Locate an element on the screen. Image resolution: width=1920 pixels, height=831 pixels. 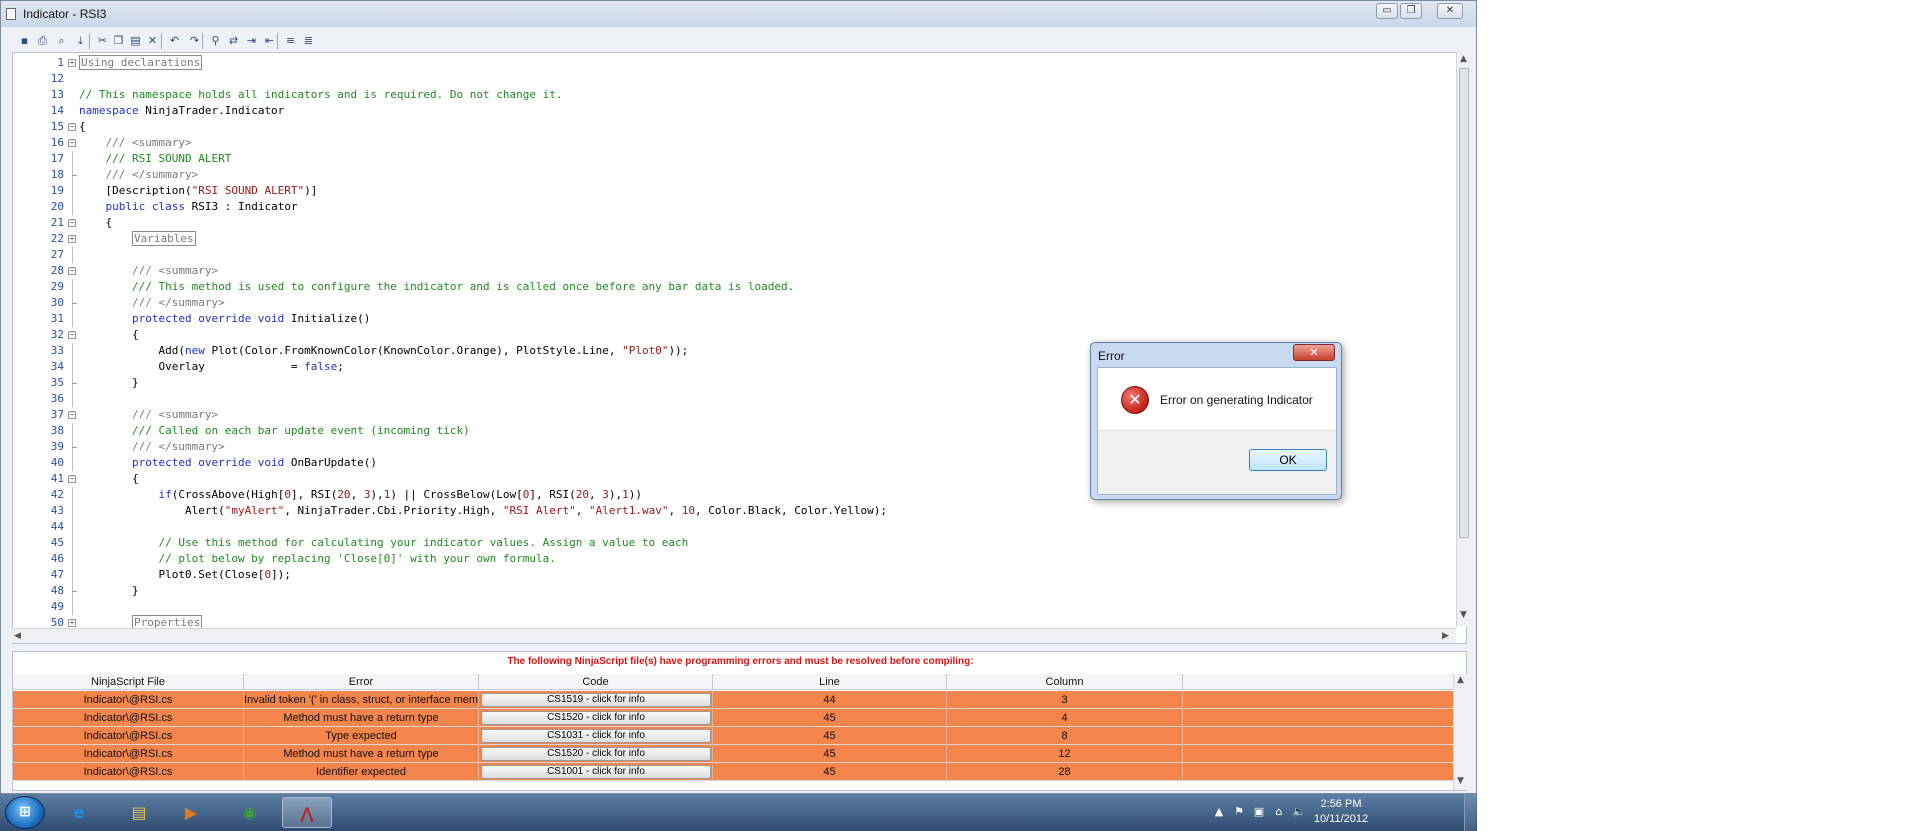
code-line: 21− { is located at coordinates (733, 223).